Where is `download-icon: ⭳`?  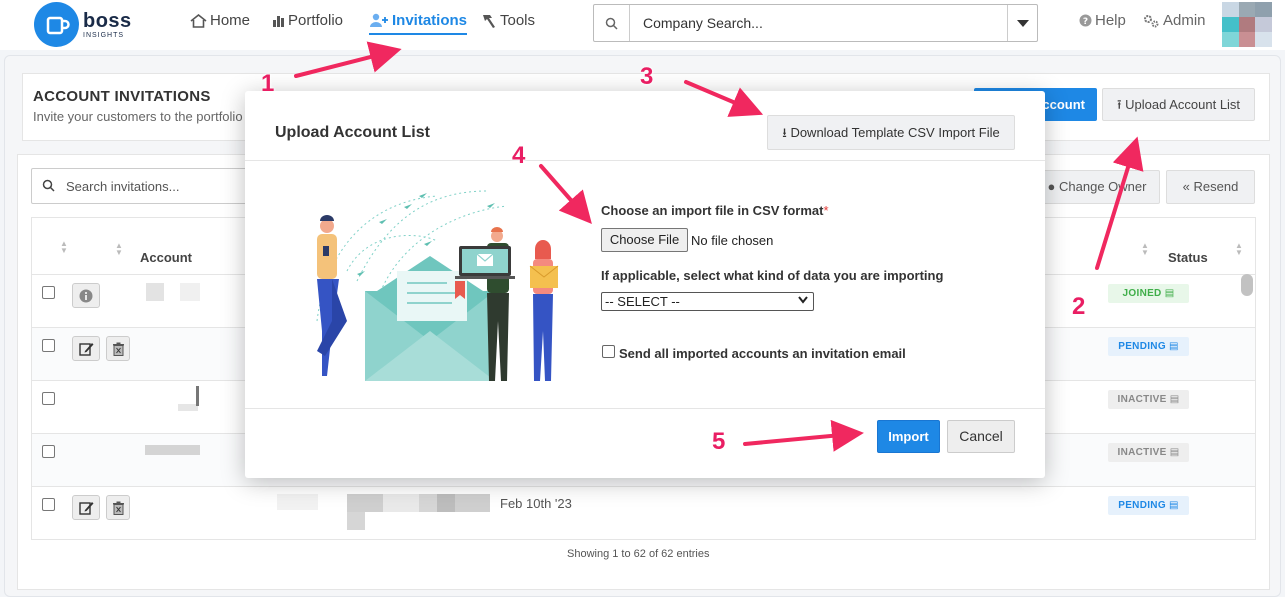
download-icon: ⭳ is located at coordinates (784, 132).